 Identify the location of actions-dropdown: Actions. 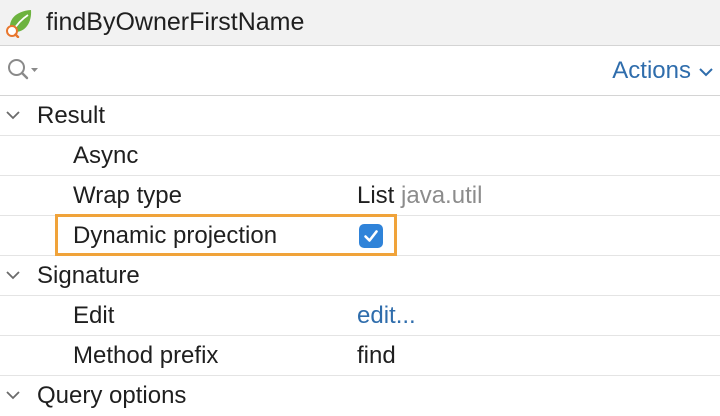
(663, 70).